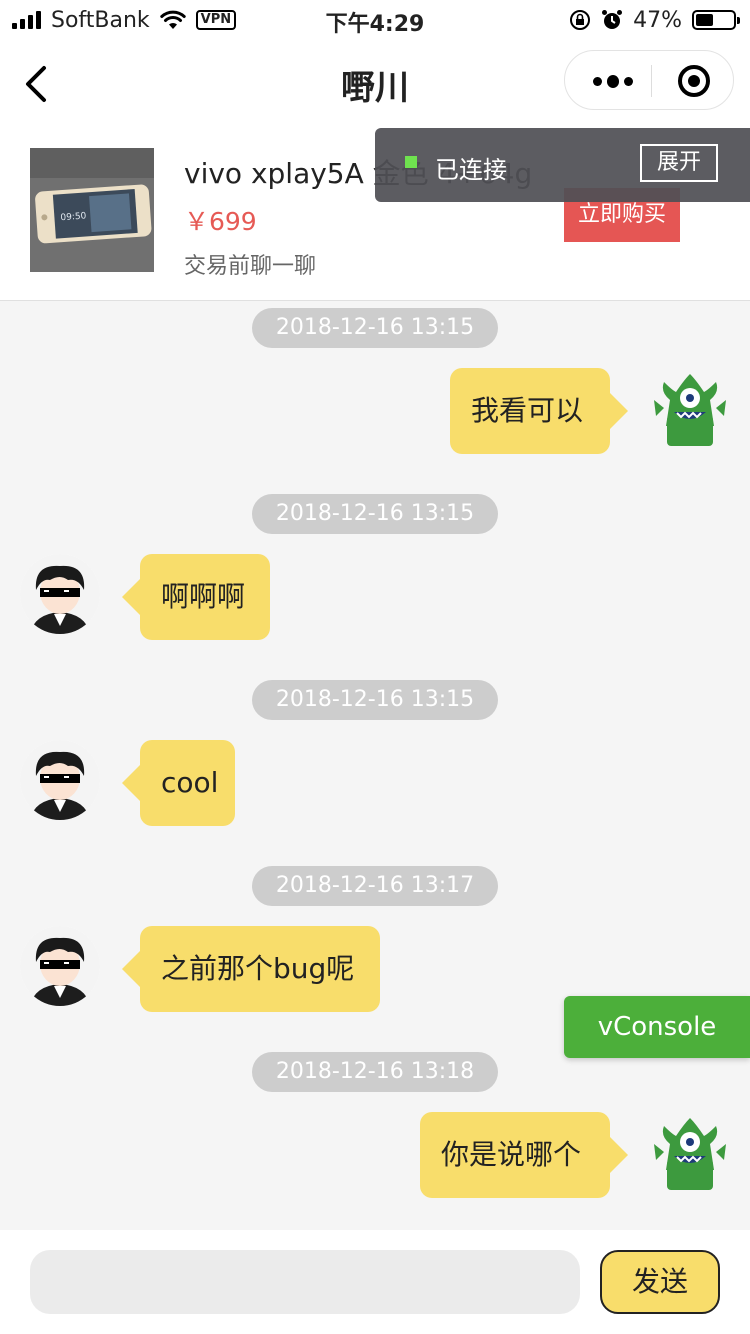 This screenshot has height=1334, width=750. What do you see at coordinates (562, 165) in the screenshot?
I see `connection-status-bar: 已连接 展开` at bounding box center [562, 165].